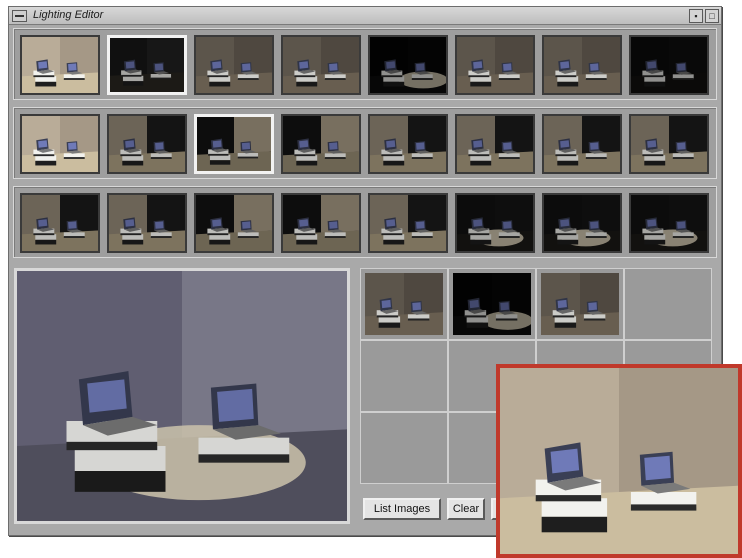 The width and height of the screenshot is (742, 558). Describe the element at coordinates (402, 509) in the screenshot. I see `list-images-button: List Images` at that location.